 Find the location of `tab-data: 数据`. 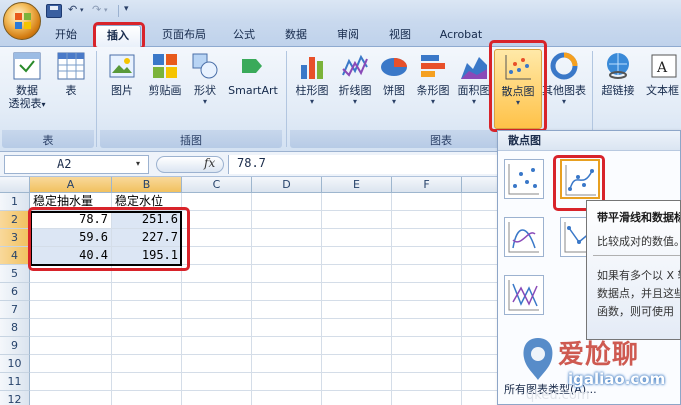

tab-data: 数据 is located at coordinates (296, 36).